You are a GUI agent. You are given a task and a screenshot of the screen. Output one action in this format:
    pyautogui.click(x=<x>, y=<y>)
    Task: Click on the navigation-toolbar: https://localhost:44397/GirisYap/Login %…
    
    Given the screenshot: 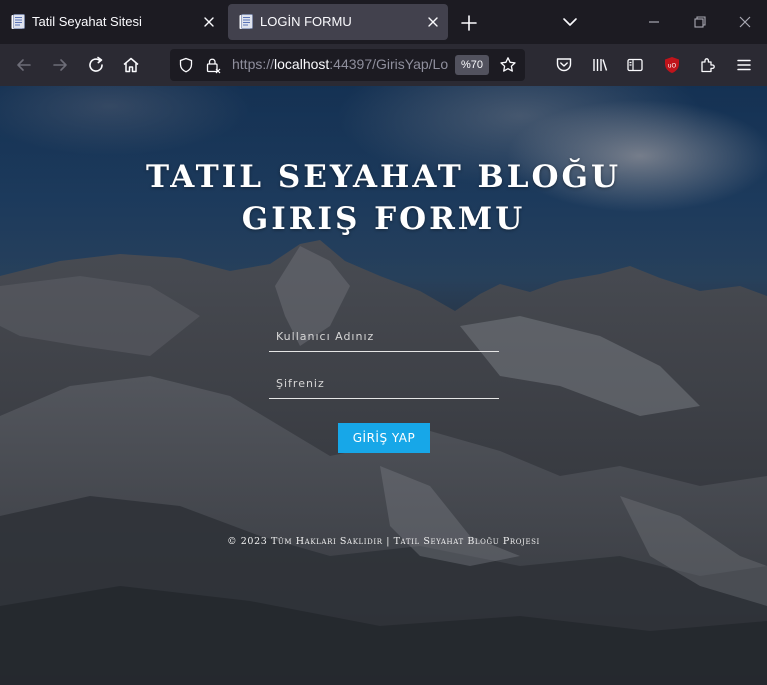 What is the action you would take?
    pyautogui.click(x=383, y=65)
    